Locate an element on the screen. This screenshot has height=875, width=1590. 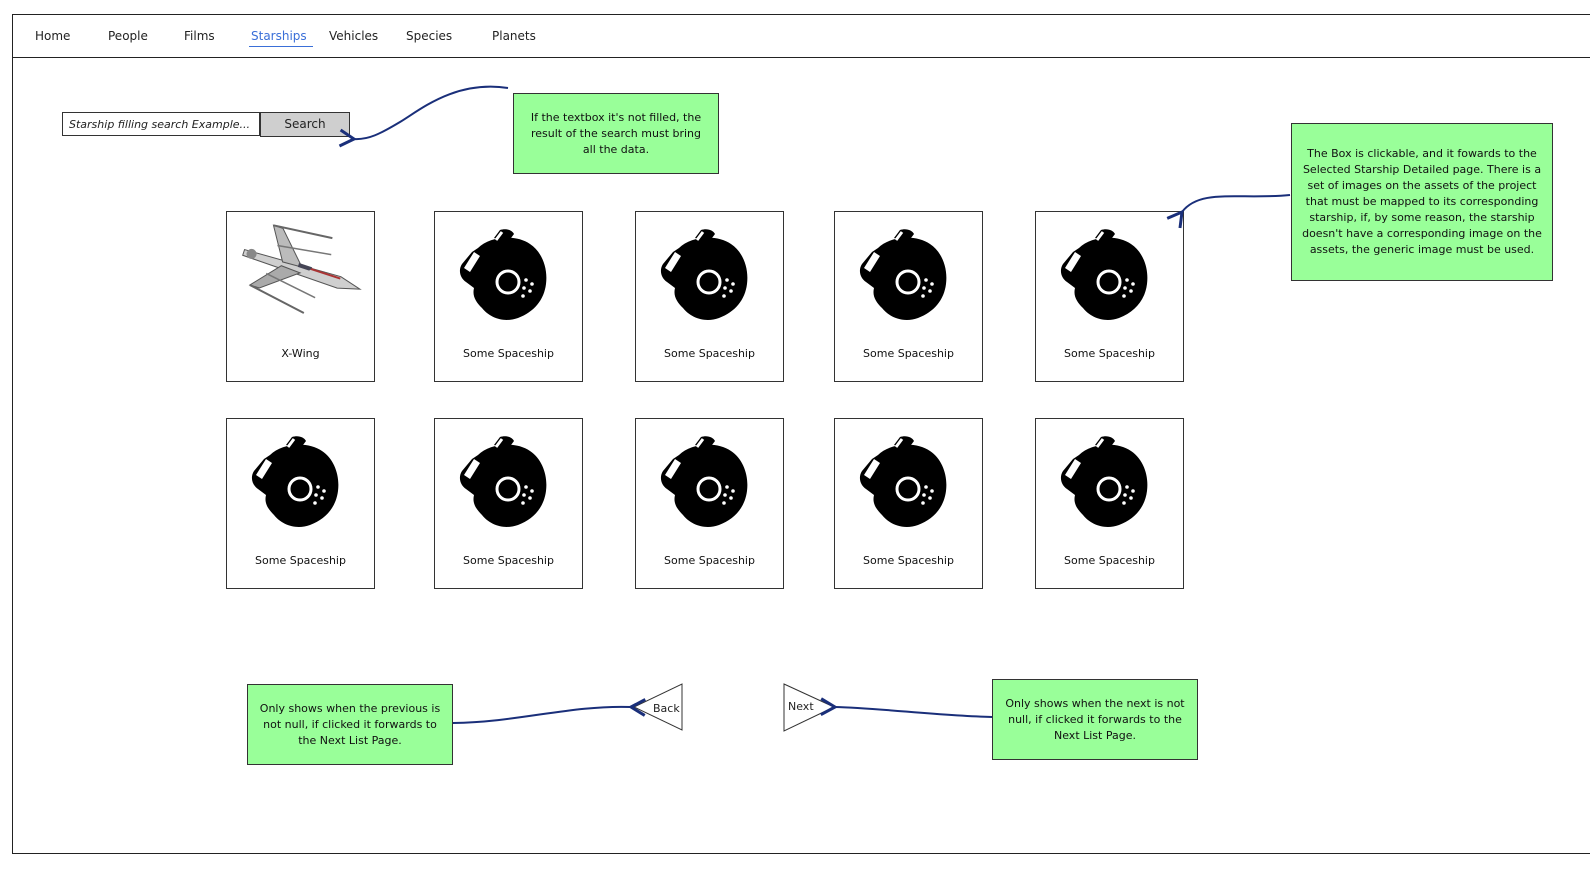
back-label: Back is located at coordinates (666, 708).